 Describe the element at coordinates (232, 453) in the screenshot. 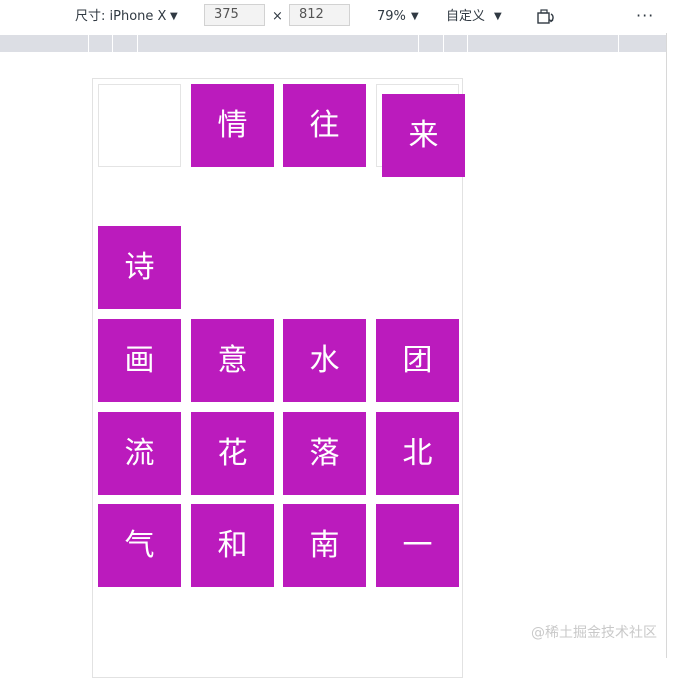

I see `grid-tile: 花` at that location.